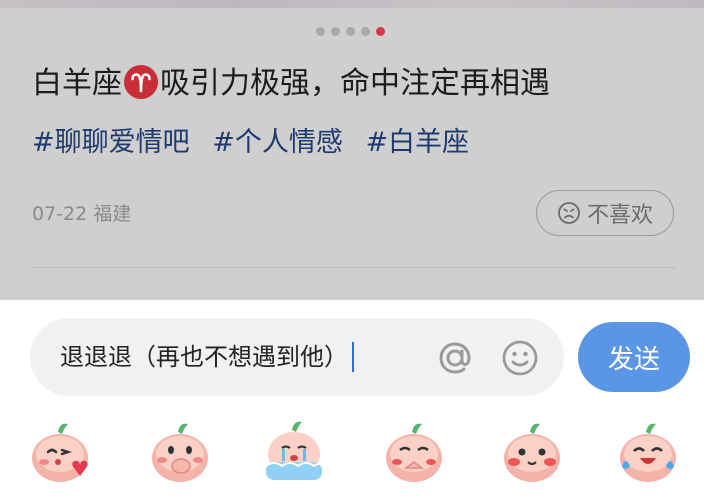 The width and height of the screenshot is (704, 500). Describe the element at coordinates (353, 267) in the screenshot. I see `divider` at that location.